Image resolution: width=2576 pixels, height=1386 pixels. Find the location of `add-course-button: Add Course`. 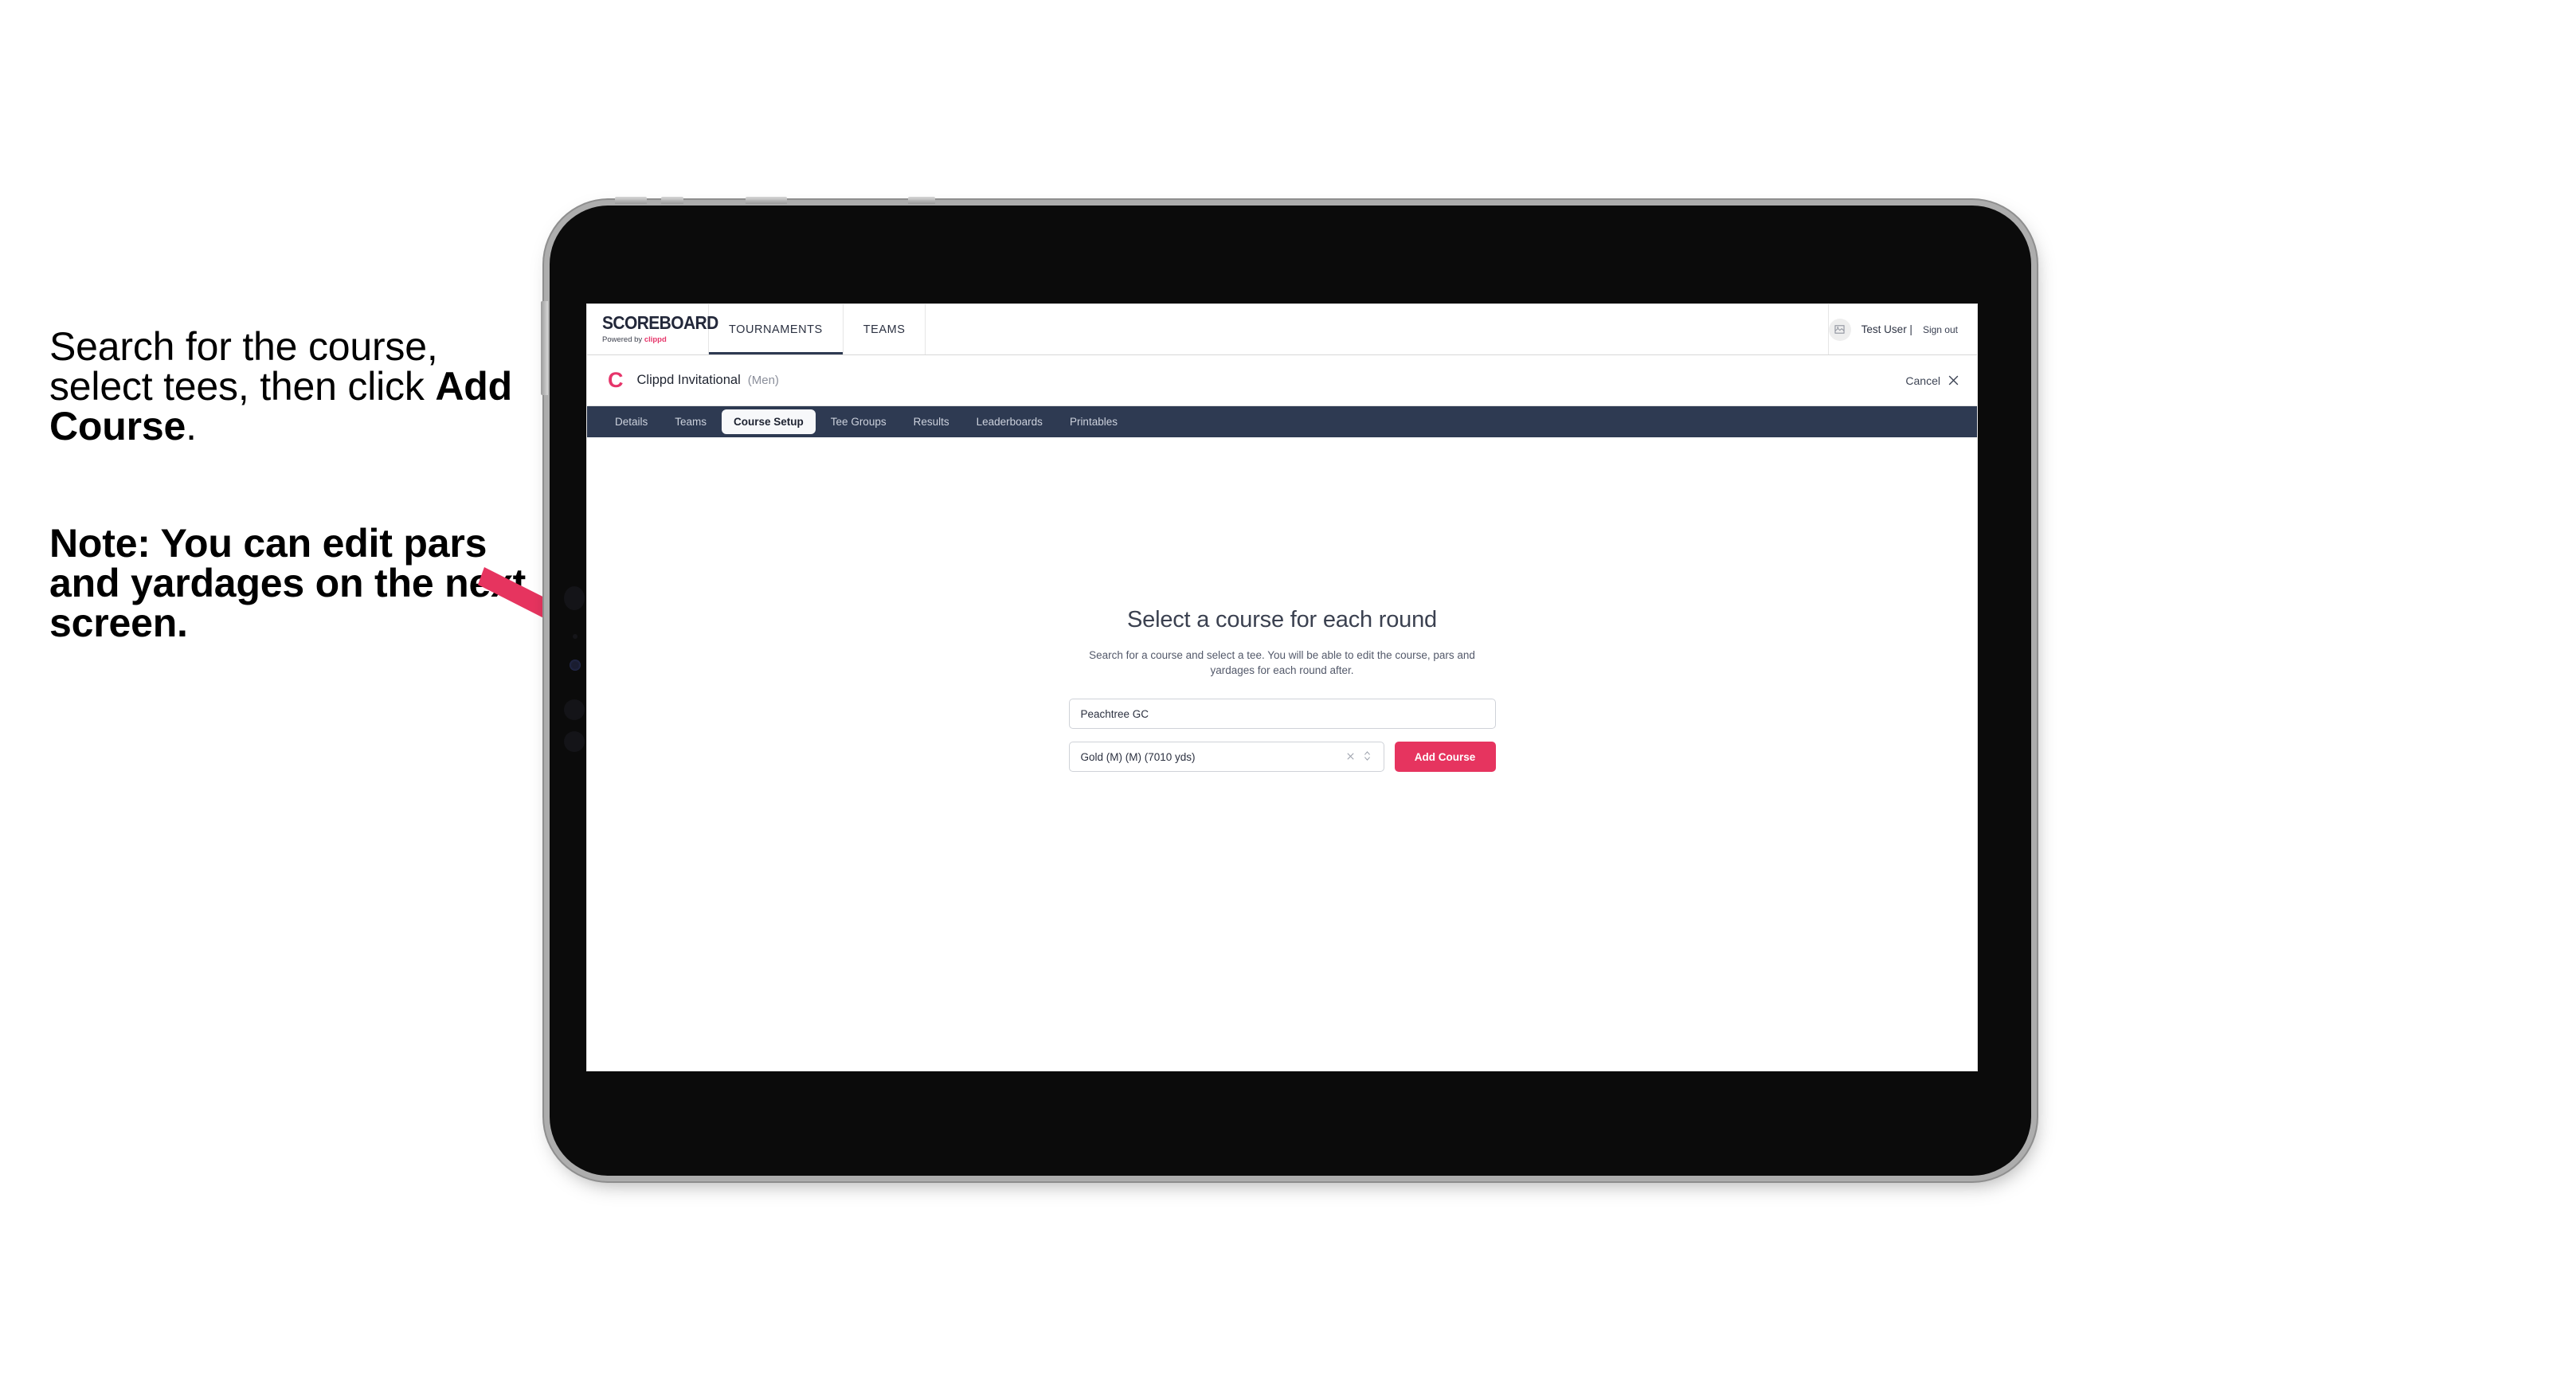

add-course-button: Add Course is located at coordinates (1445, 757).